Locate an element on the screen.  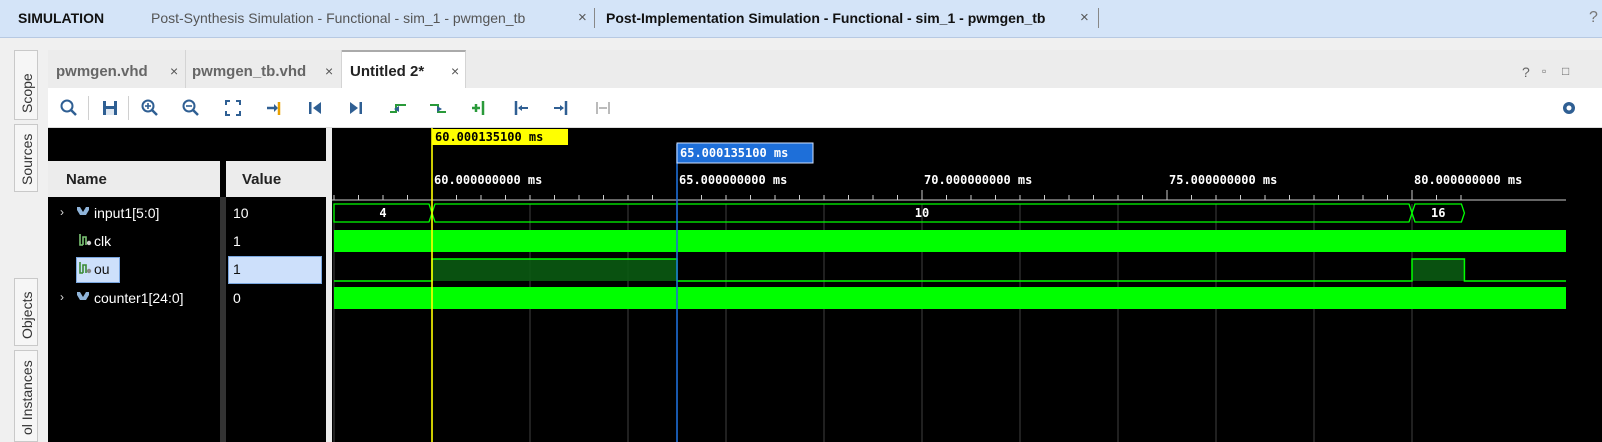
next-marker-icon is located at coordinates (561, 108).